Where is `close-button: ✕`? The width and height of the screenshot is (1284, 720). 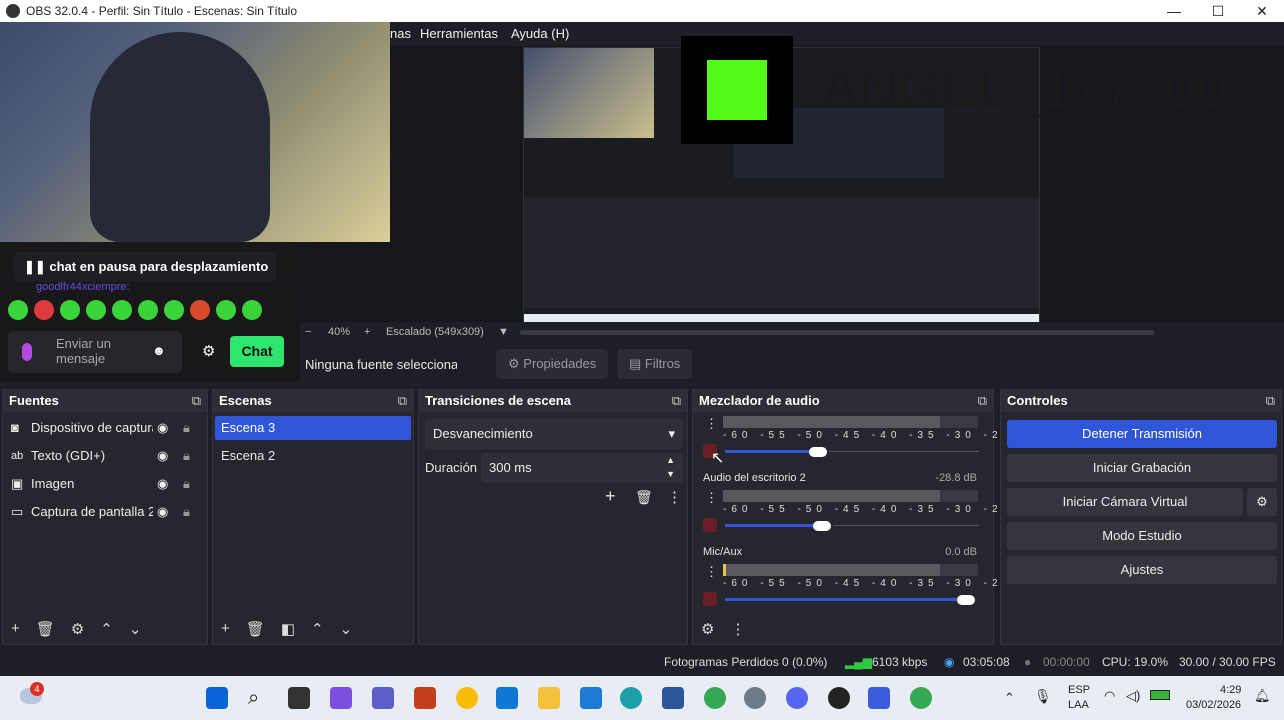 close-button: ✕ is located at coordinates (1262, 11).